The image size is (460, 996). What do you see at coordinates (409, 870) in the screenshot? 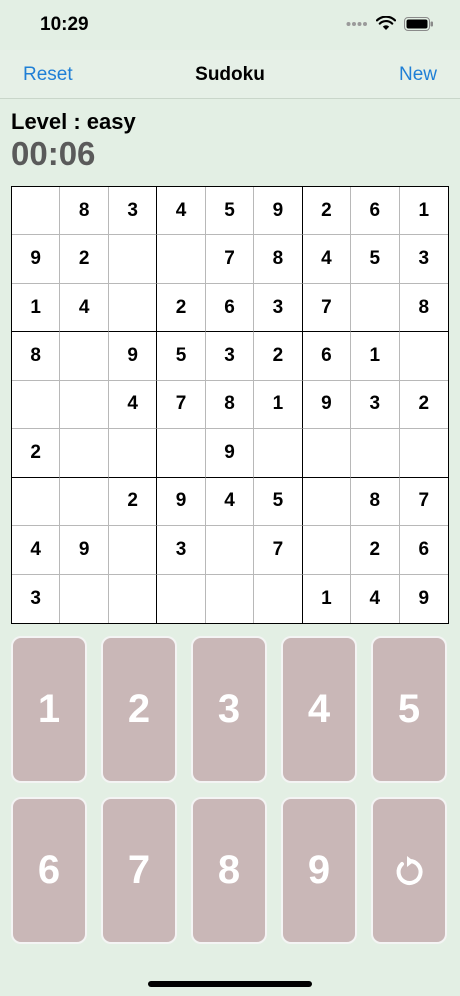
I see `undo-button` at bounding box center [409, 870].